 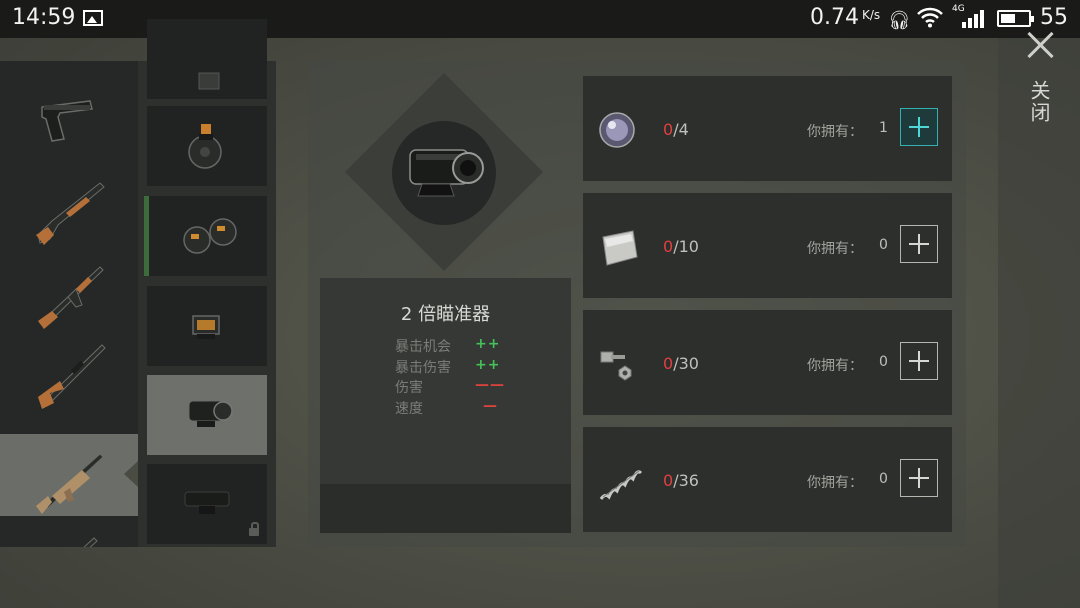 What do you see at coordinates (899, 20) in the screenshot?
I see `headphone-icon: 🎧︎` at bounding box center [899, 20].